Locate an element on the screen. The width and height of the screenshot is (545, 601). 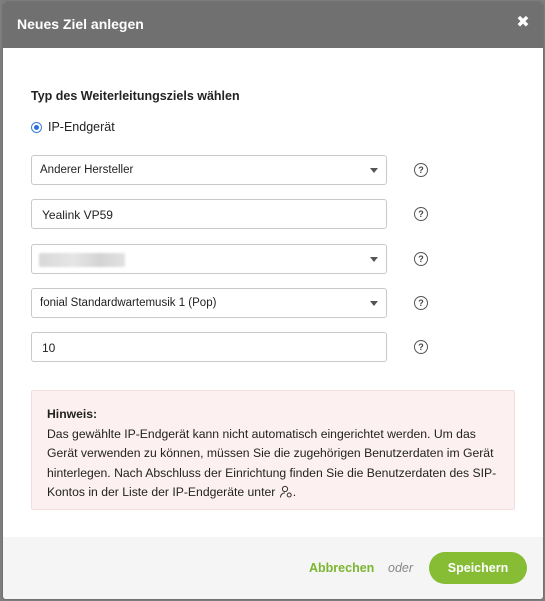
number-input-value: 10 is located at coordinates (49, 348).